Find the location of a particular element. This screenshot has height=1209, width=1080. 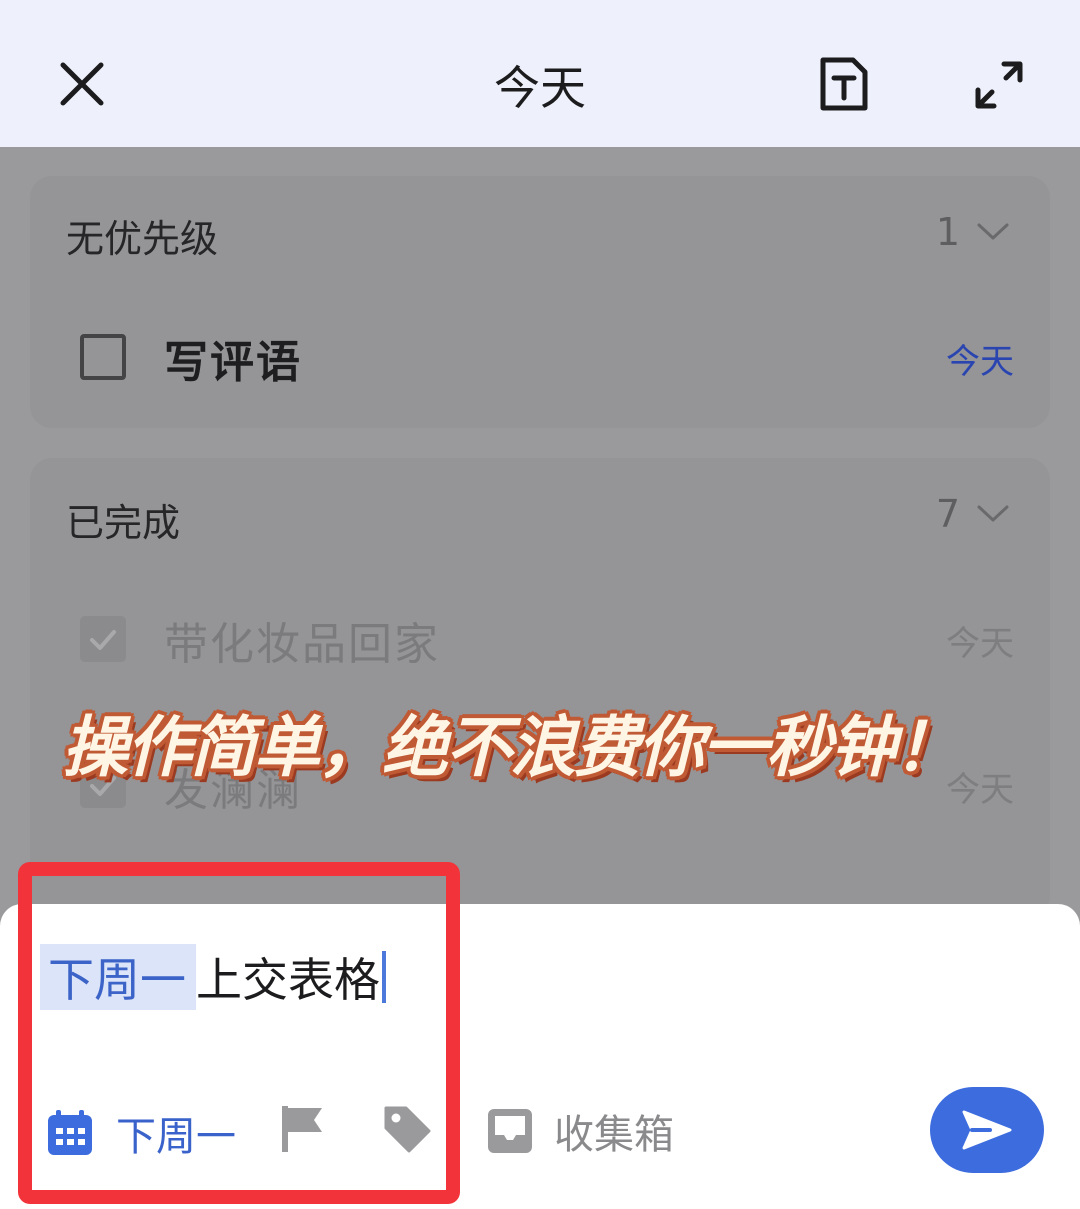

send-button is located at coordinates (987, 1130).